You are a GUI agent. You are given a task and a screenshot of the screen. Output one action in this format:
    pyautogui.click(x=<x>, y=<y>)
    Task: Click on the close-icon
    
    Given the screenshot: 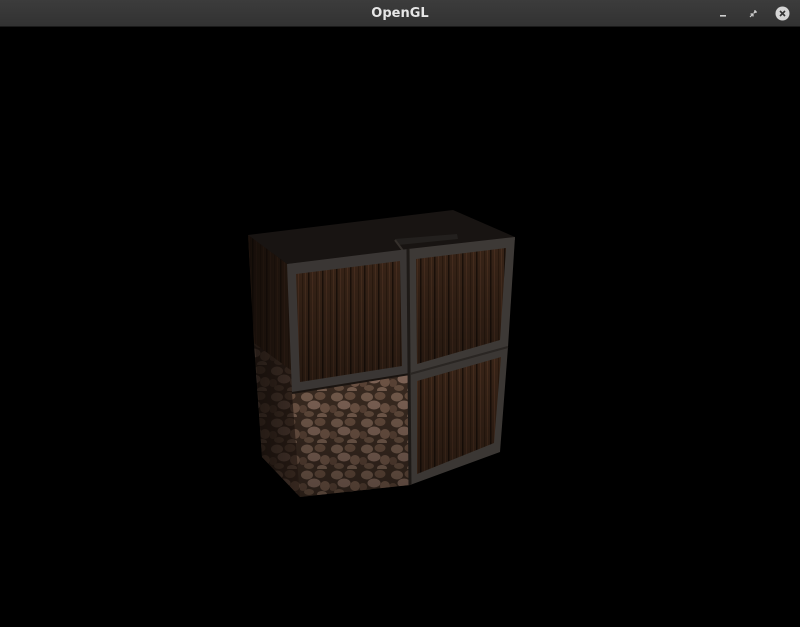 What is the action you would take?
    pyautogui.click(x=782, y=13)
    